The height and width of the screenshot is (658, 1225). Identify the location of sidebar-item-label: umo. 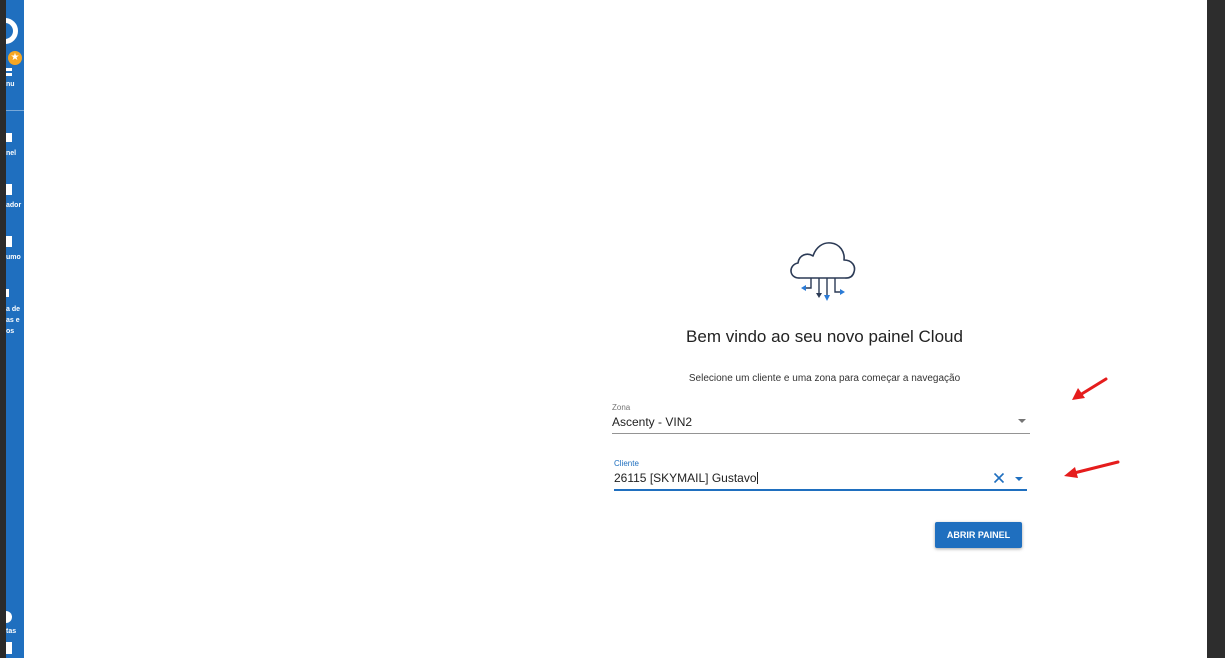
(13, 257).